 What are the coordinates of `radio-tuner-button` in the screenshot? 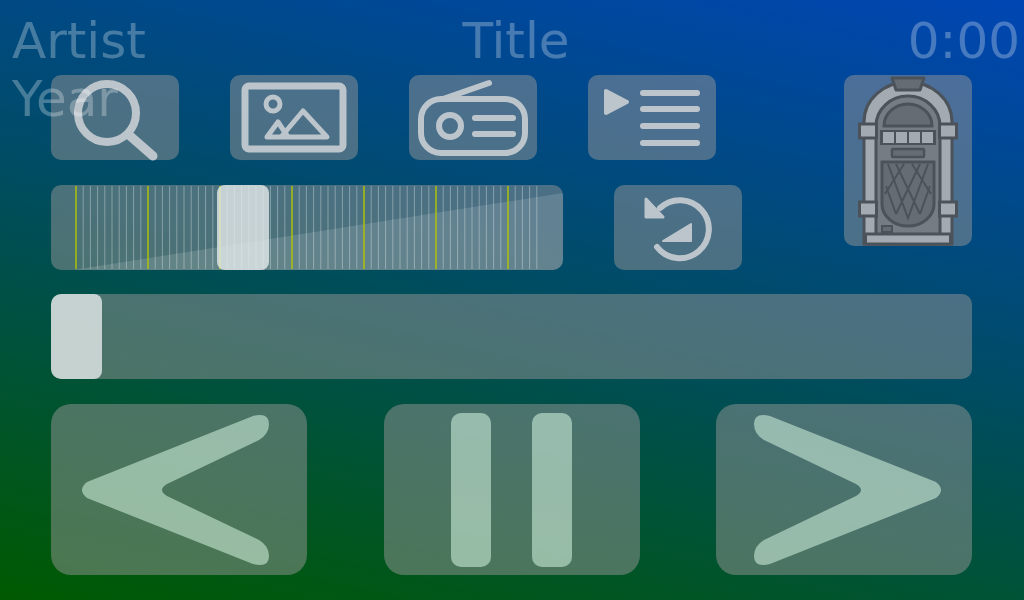 It's located at (473, 117).